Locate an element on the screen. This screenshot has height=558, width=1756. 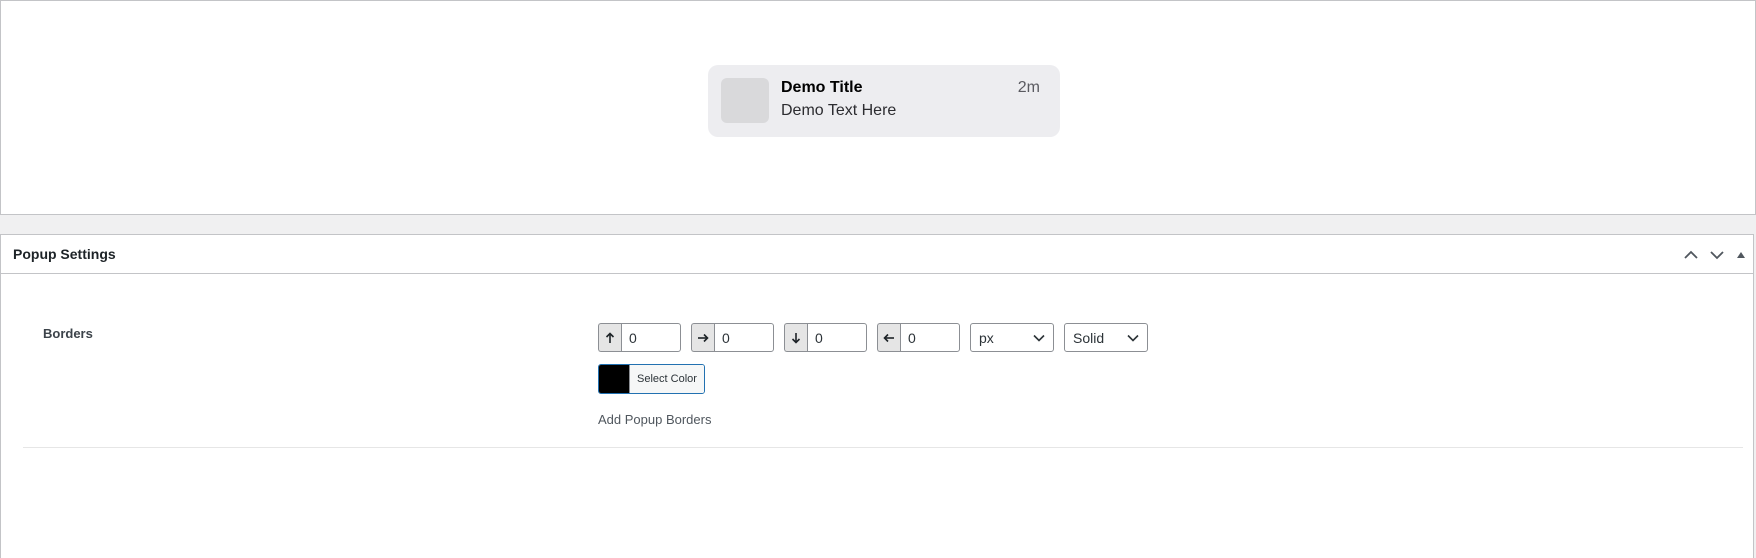
notification-time: 2m is located at coordinates (1028, 87).